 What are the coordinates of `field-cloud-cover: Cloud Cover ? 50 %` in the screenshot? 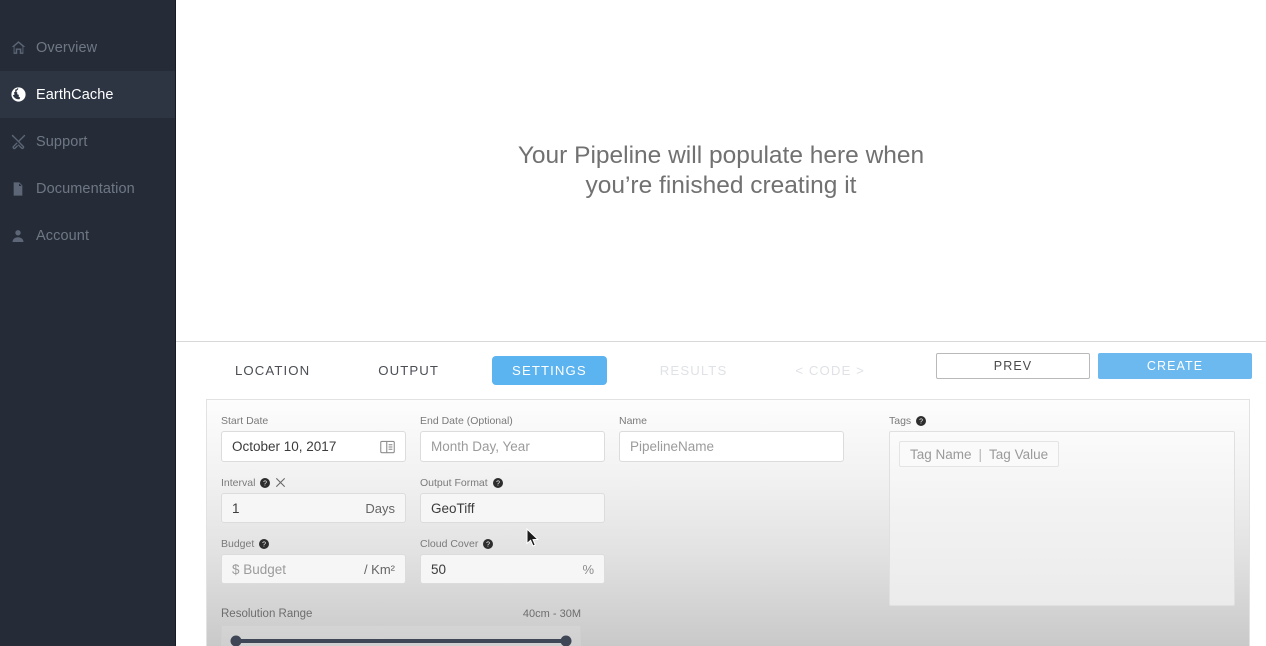 It's located at (512, 560).